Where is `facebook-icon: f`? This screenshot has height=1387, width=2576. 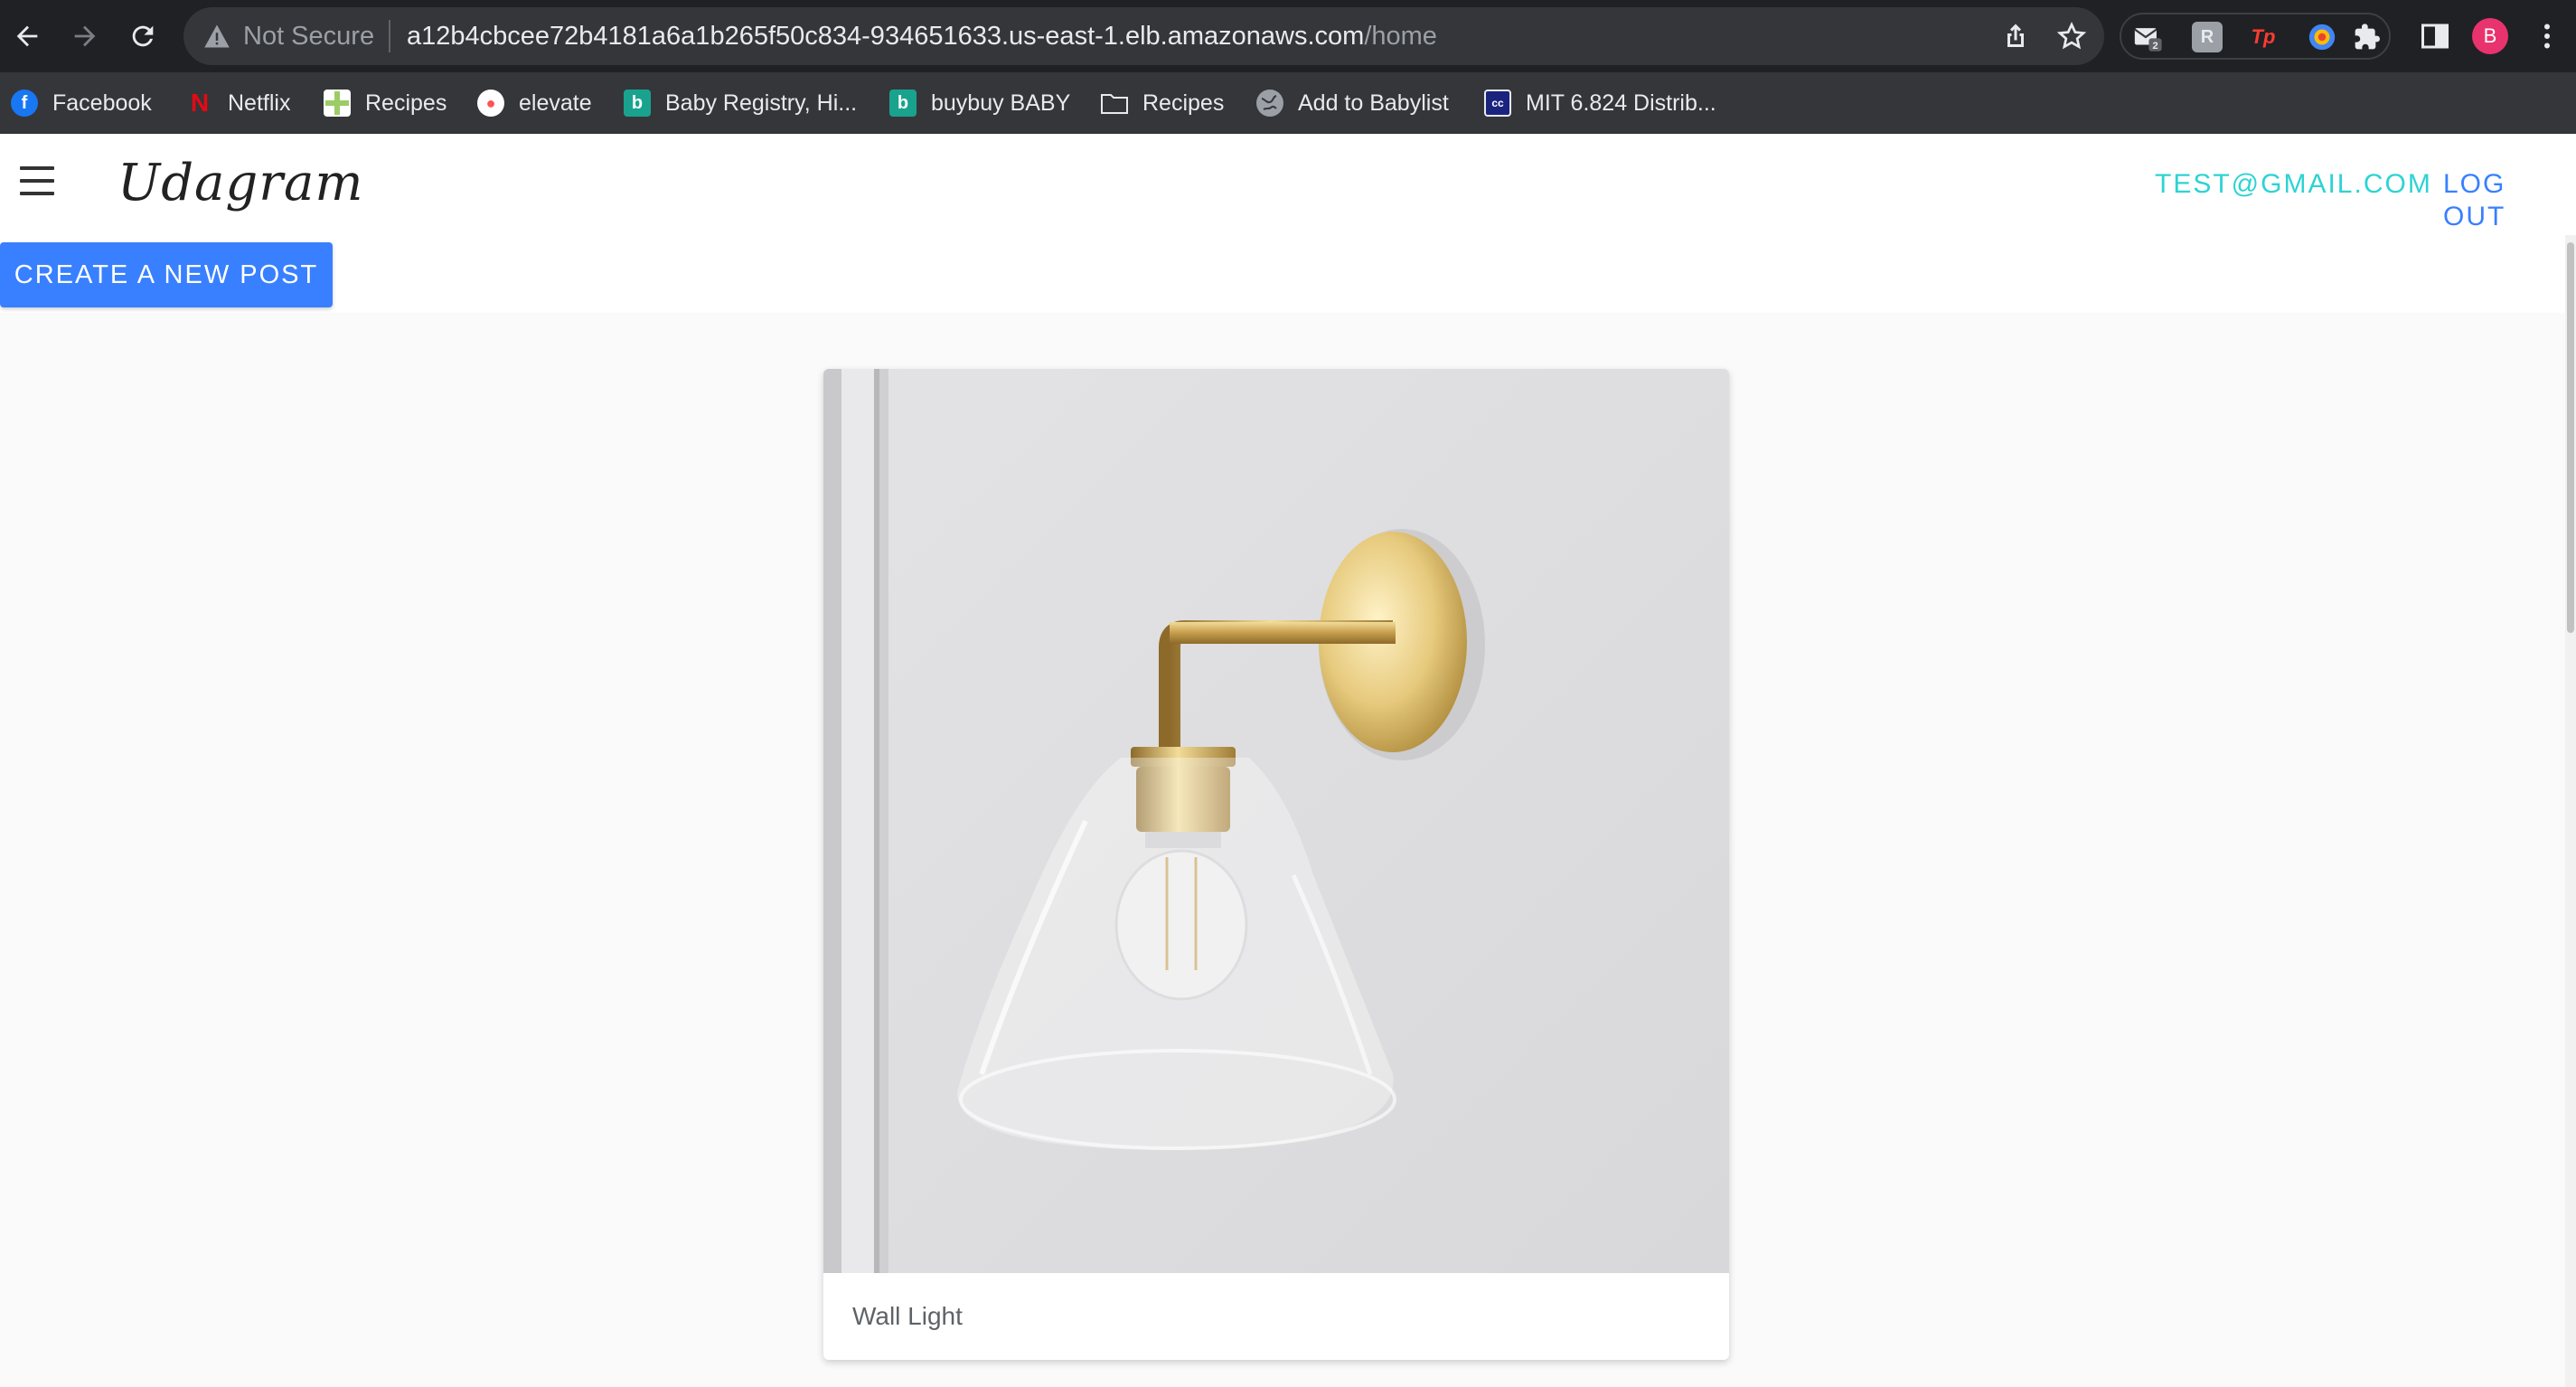
facebook-icon: f is located at coordinates (24, 103).